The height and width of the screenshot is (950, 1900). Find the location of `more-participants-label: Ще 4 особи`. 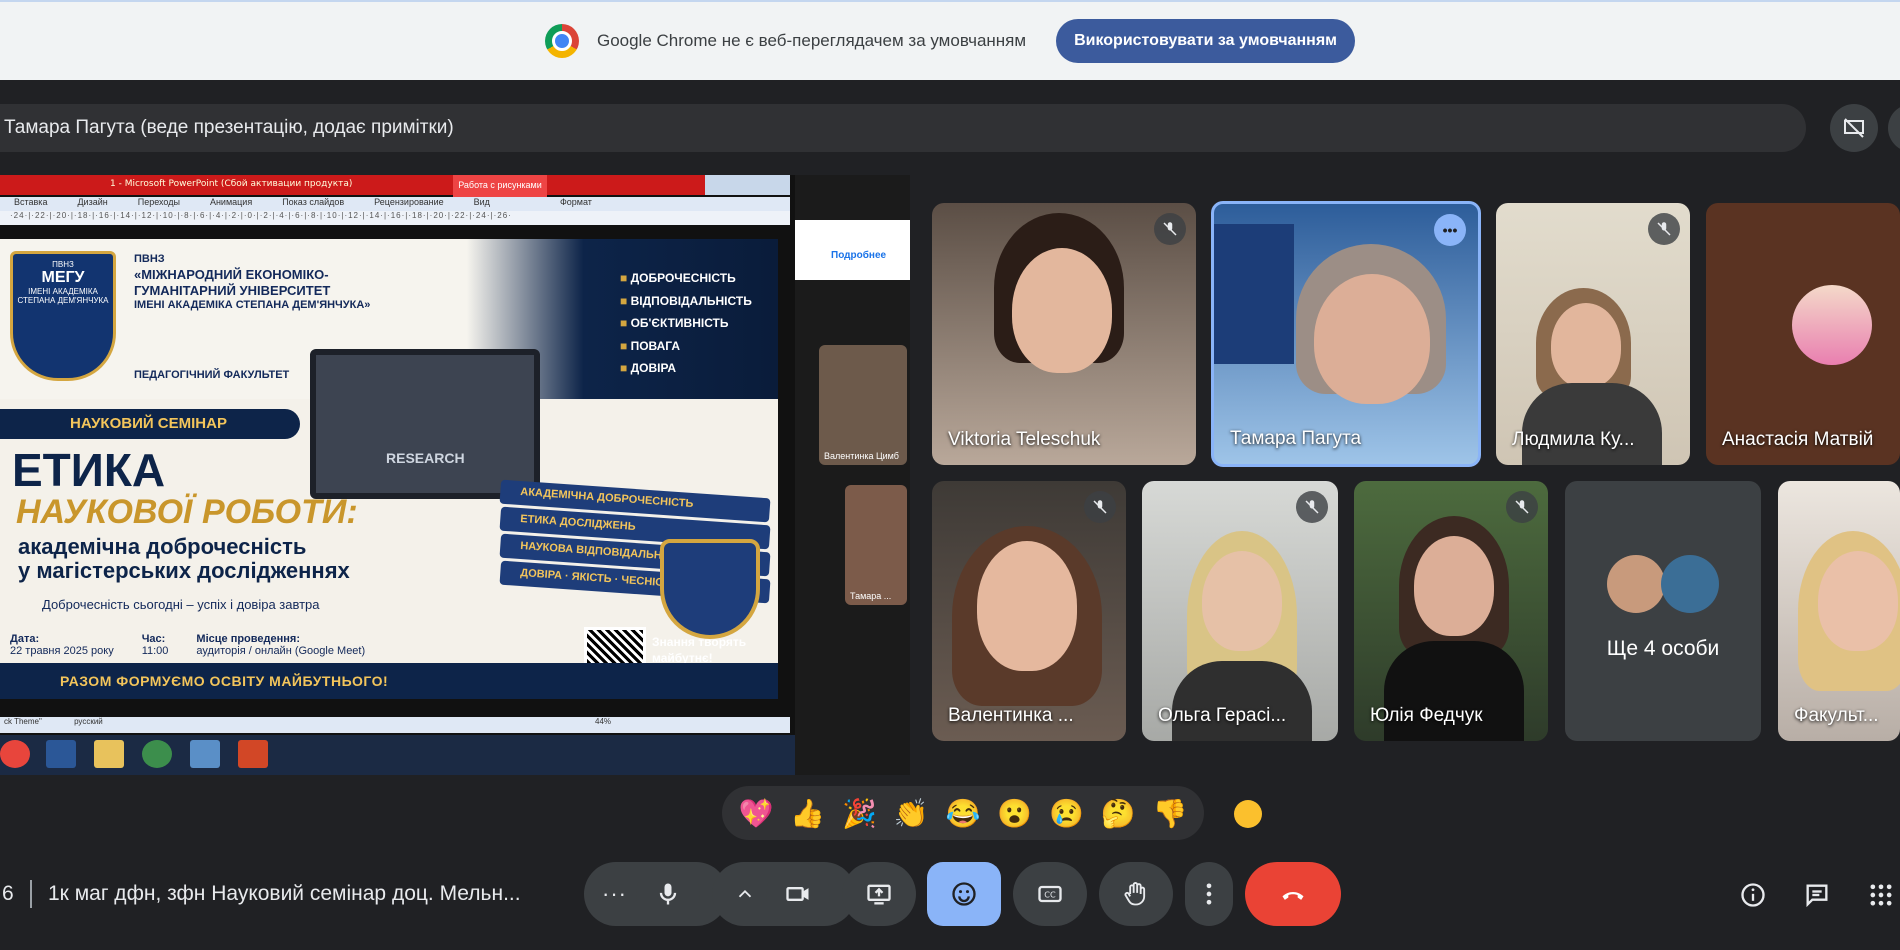

more-participants-label: Ще 4 особи is located at coordinates (1663, 648).